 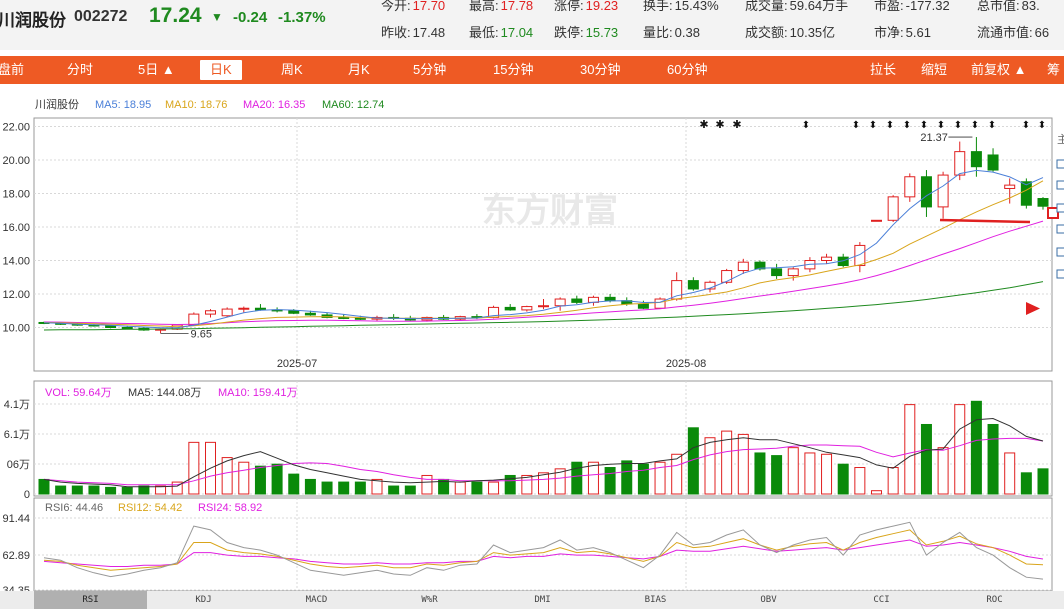 I want to click on indicator-tab-cci: CCI, so click(x=881, y=600).